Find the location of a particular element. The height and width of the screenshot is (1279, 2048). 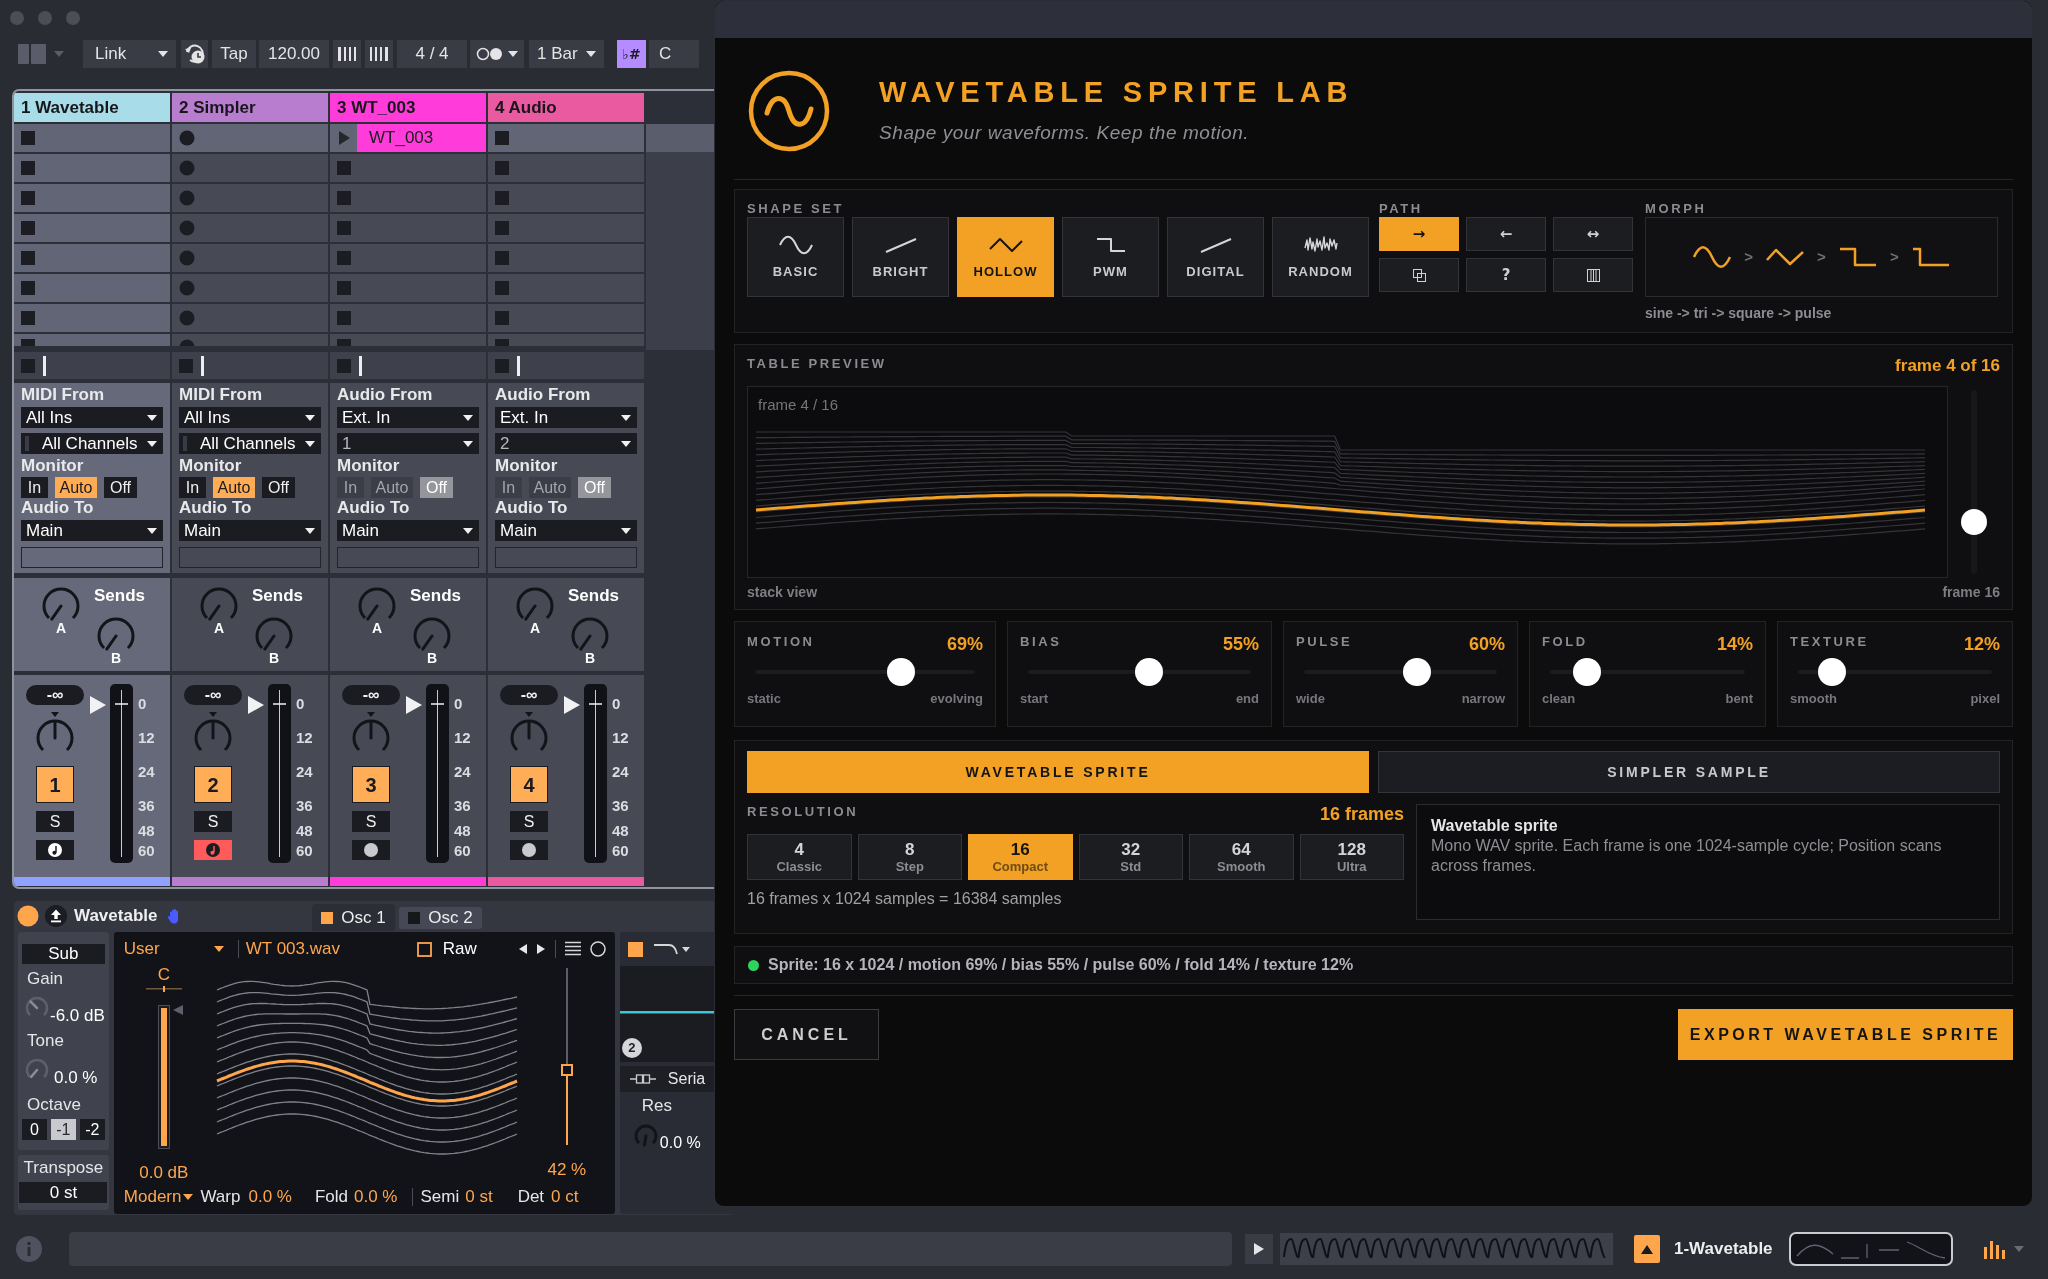

input-dropdown: Ext. In is located at coordinates (566, 417).